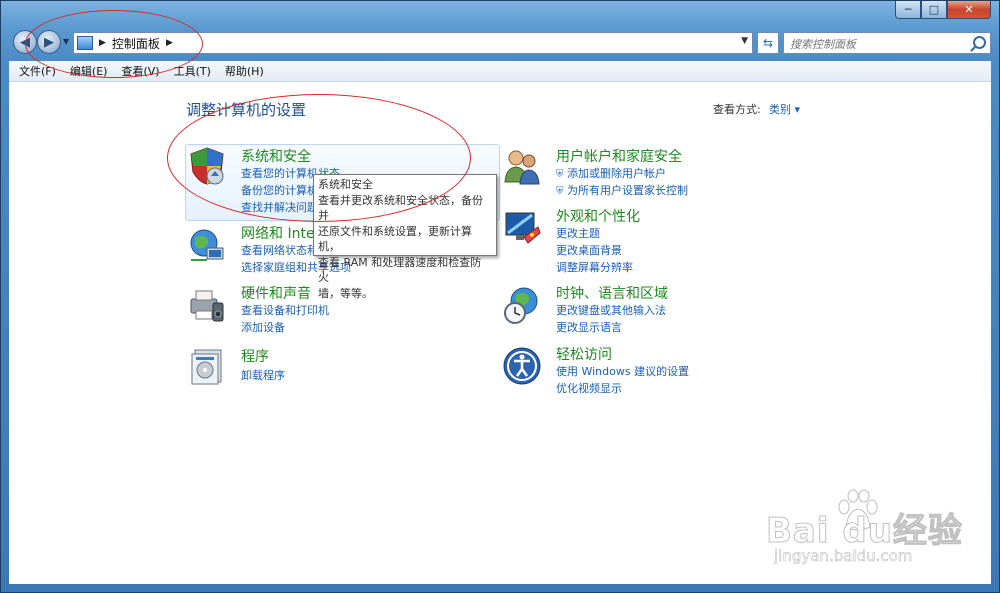 The height and width of the screenshot is (593, 1000). Describe the element at coordinates (969, 10) in the screenshot. I see `close-button: ✕` at that location.